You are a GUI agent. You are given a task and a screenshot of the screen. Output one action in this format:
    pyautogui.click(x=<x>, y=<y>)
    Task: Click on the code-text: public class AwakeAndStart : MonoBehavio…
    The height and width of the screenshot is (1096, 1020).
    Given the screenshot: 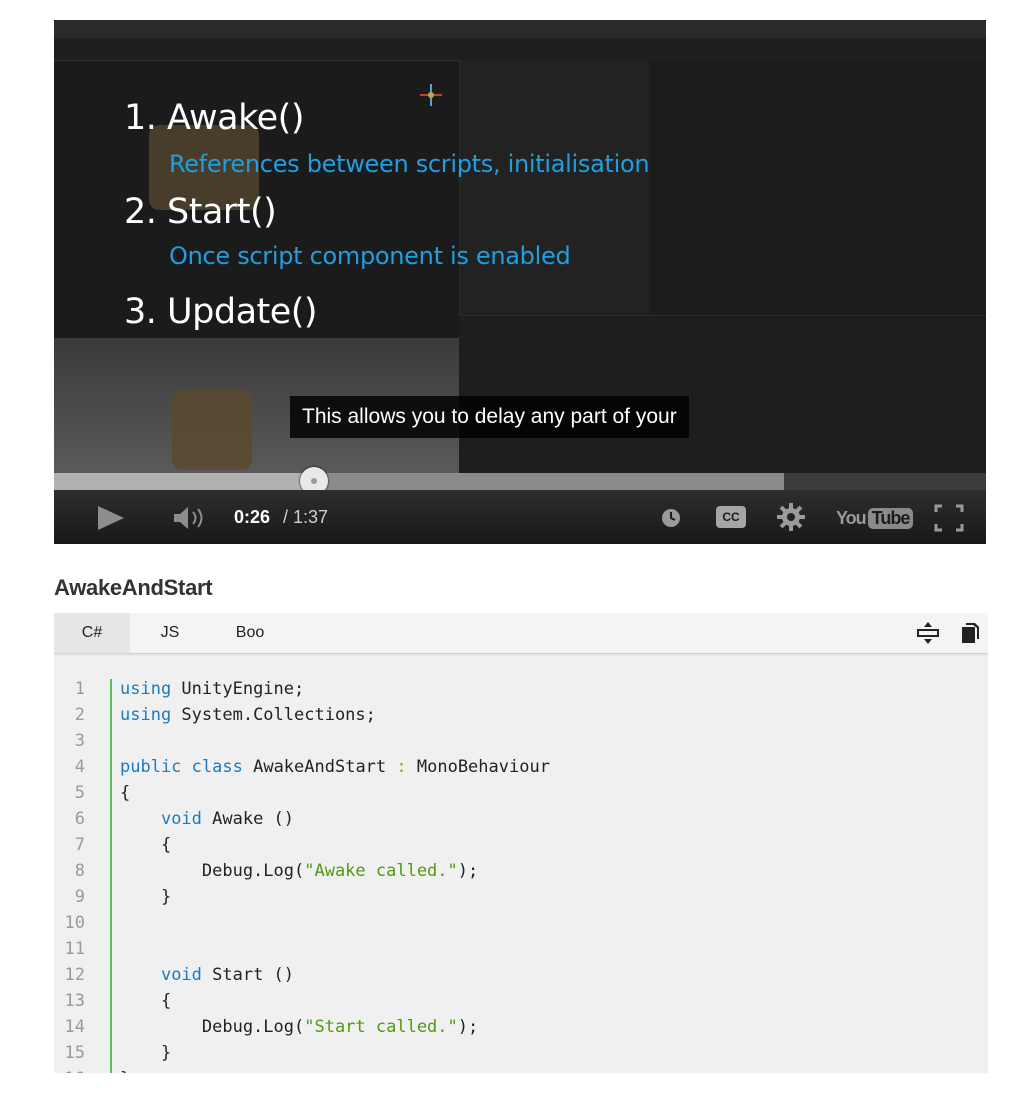 What is the action you would take?
    pyautogui.click(x=335, y=767)
    